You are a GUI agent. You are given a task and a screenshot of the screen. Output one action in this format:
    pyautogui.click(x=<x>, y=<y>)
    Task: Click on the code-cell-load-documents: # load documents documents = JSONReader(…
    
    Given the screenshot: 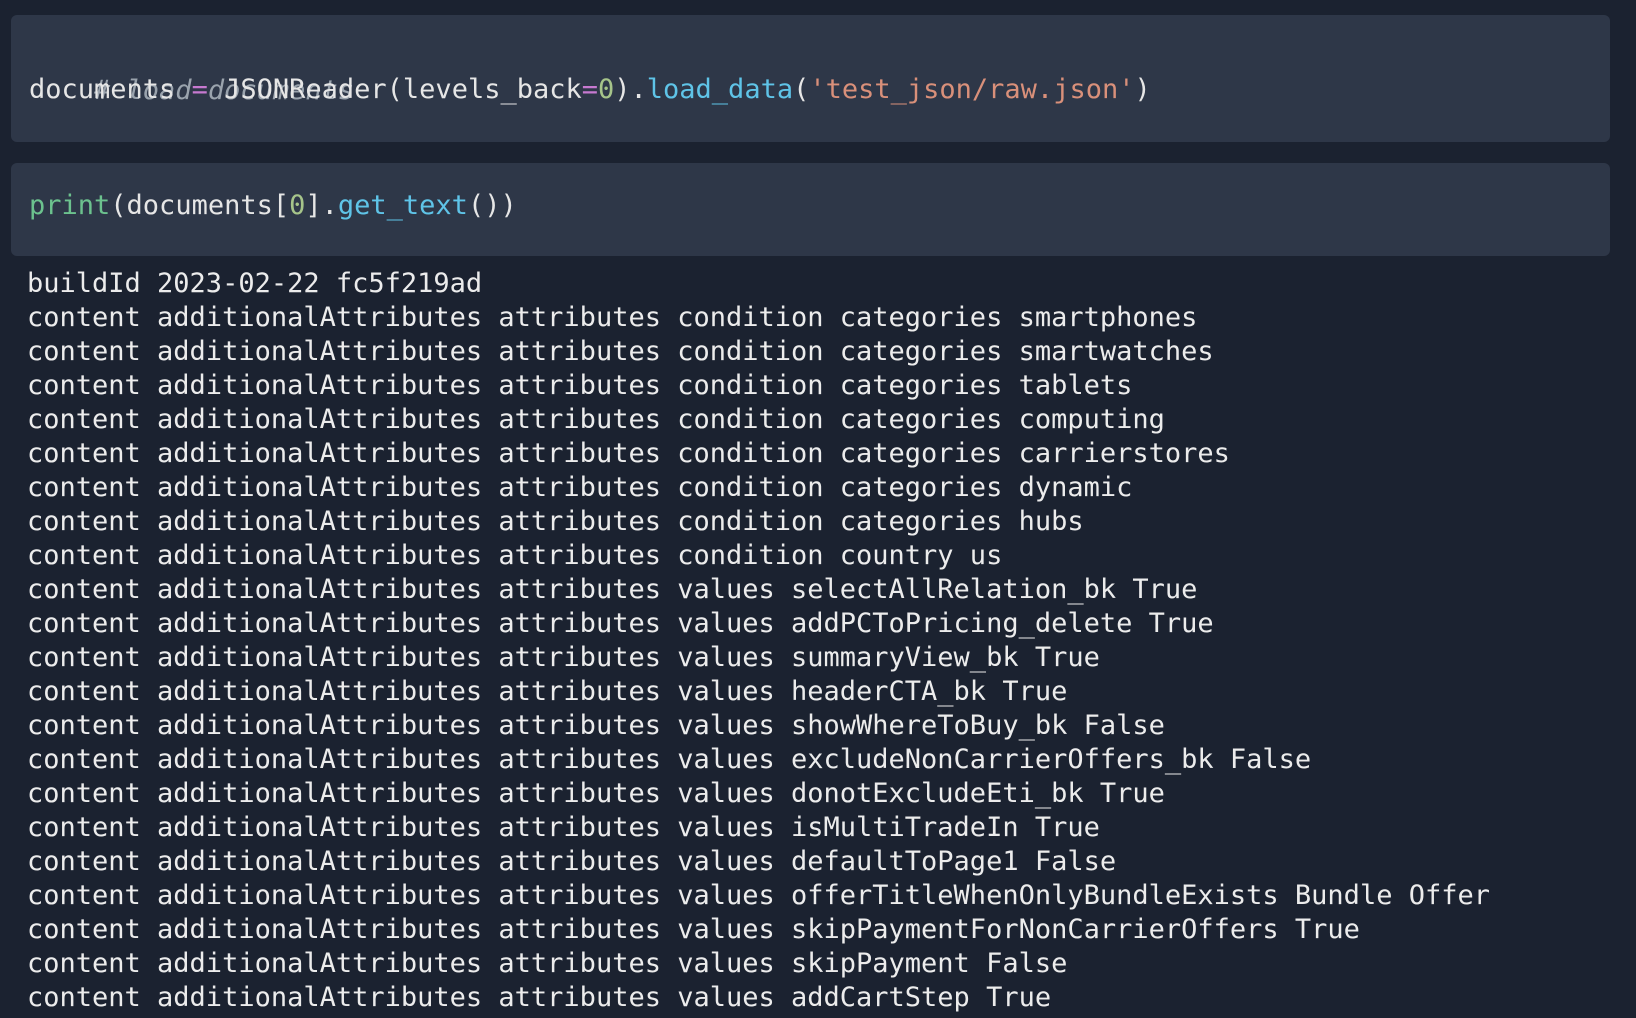 What is the action you would take?
    pyautogui.click(x=810, y=78)
    